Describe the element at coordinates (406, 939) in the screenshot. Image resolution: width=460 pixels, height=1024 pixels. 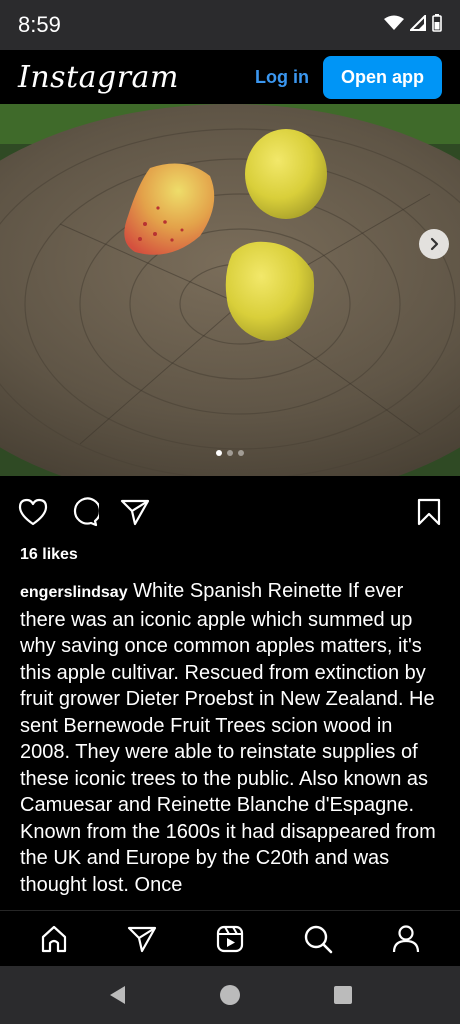
I see `profile-icon` at that location.